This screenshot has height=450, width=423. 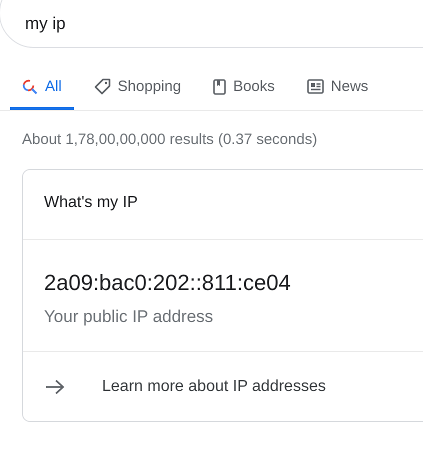 I want to click on tab: Shopping, so click(x=138, y=94).